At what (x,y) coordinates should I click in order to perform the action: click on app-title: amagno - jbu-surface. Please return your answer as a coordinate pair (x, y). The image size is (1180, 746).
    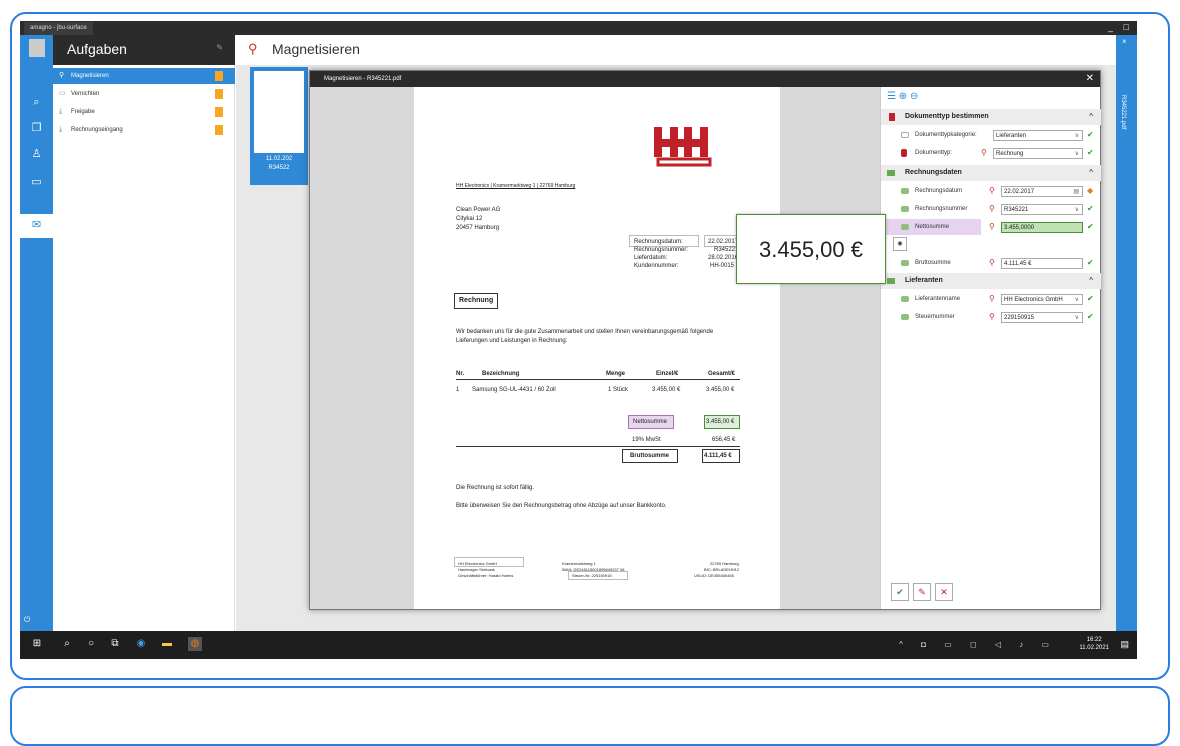
    Looking at the image, I should click on (58, 28).